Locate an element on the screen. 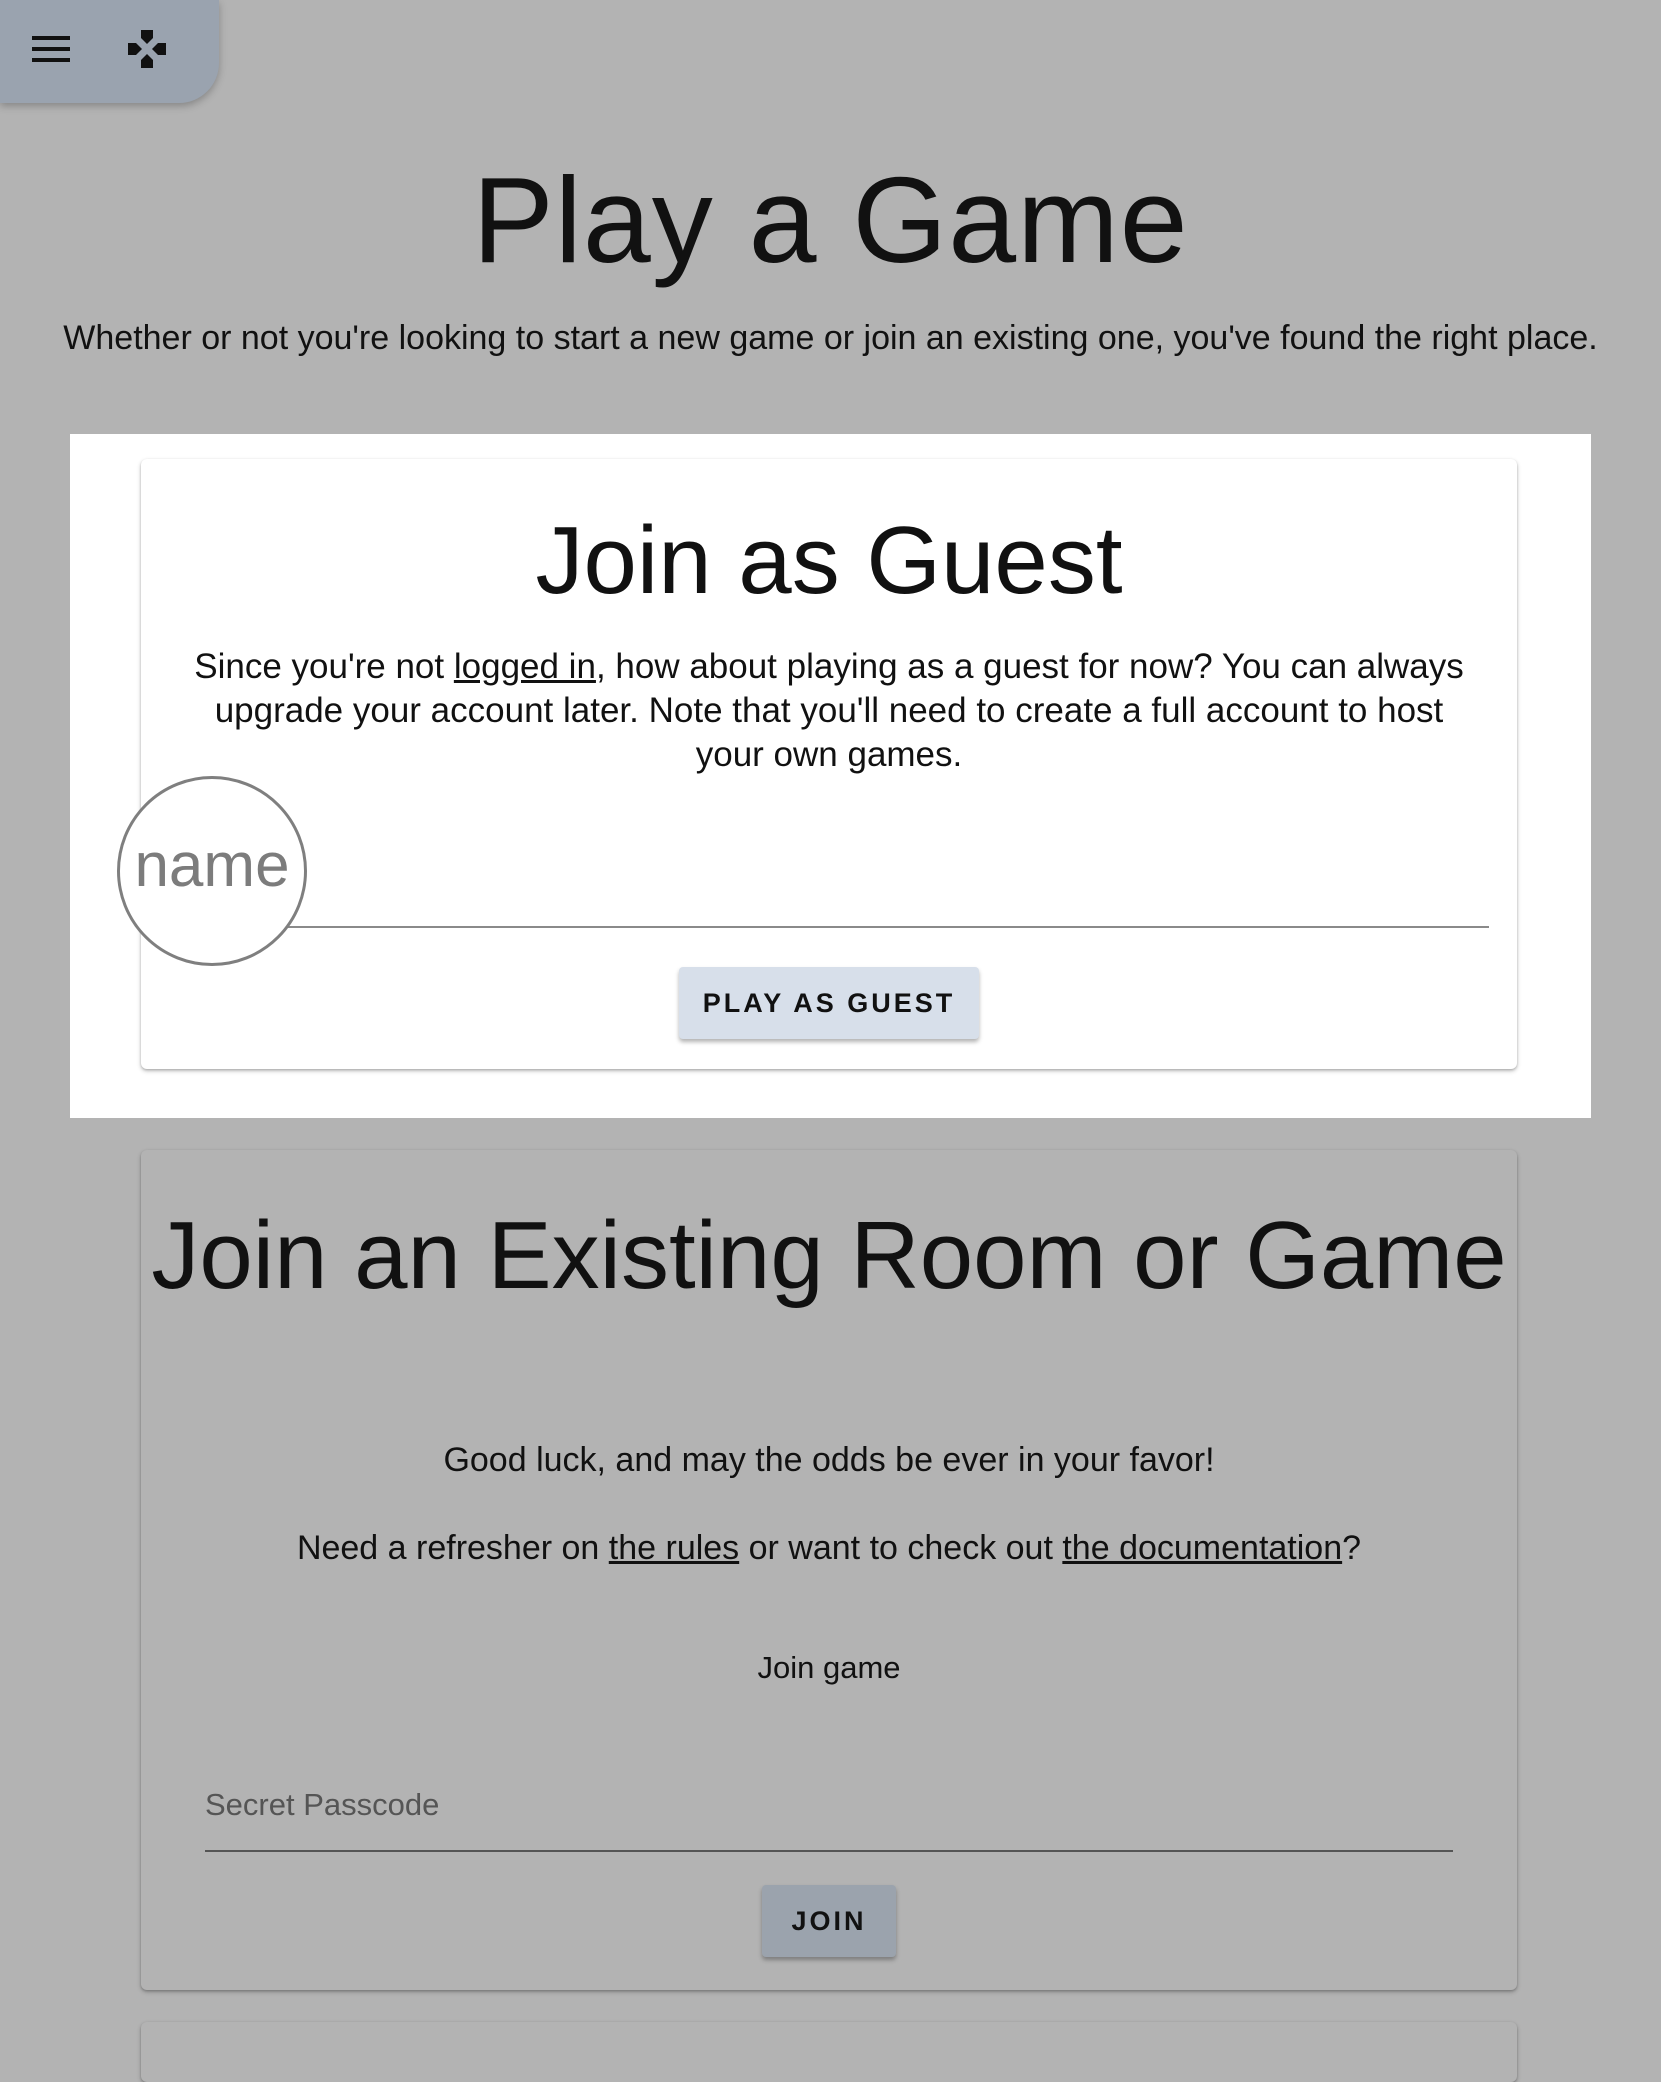 This screenshot has height=2082, width=1661. guest-text-prefix: Since you're not is located at coordinates (324, 666).